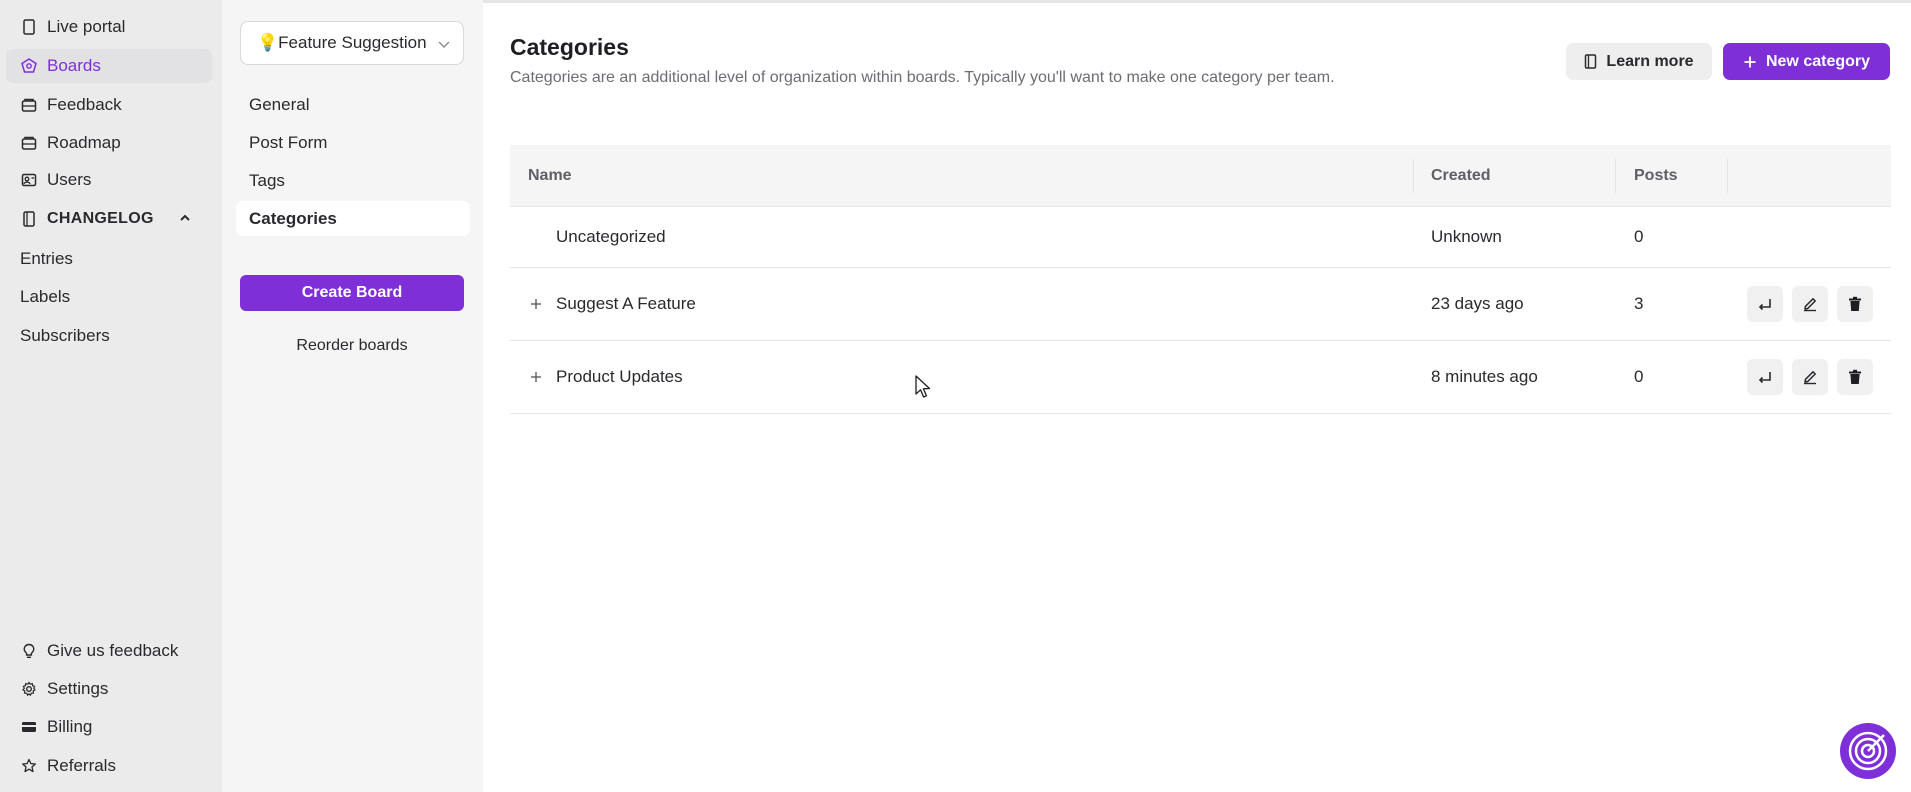  What do you see at coordinates (626, 303) in the screenshot?
I see `category-name: Suggest A Feature` at bounding box center [626, 303].